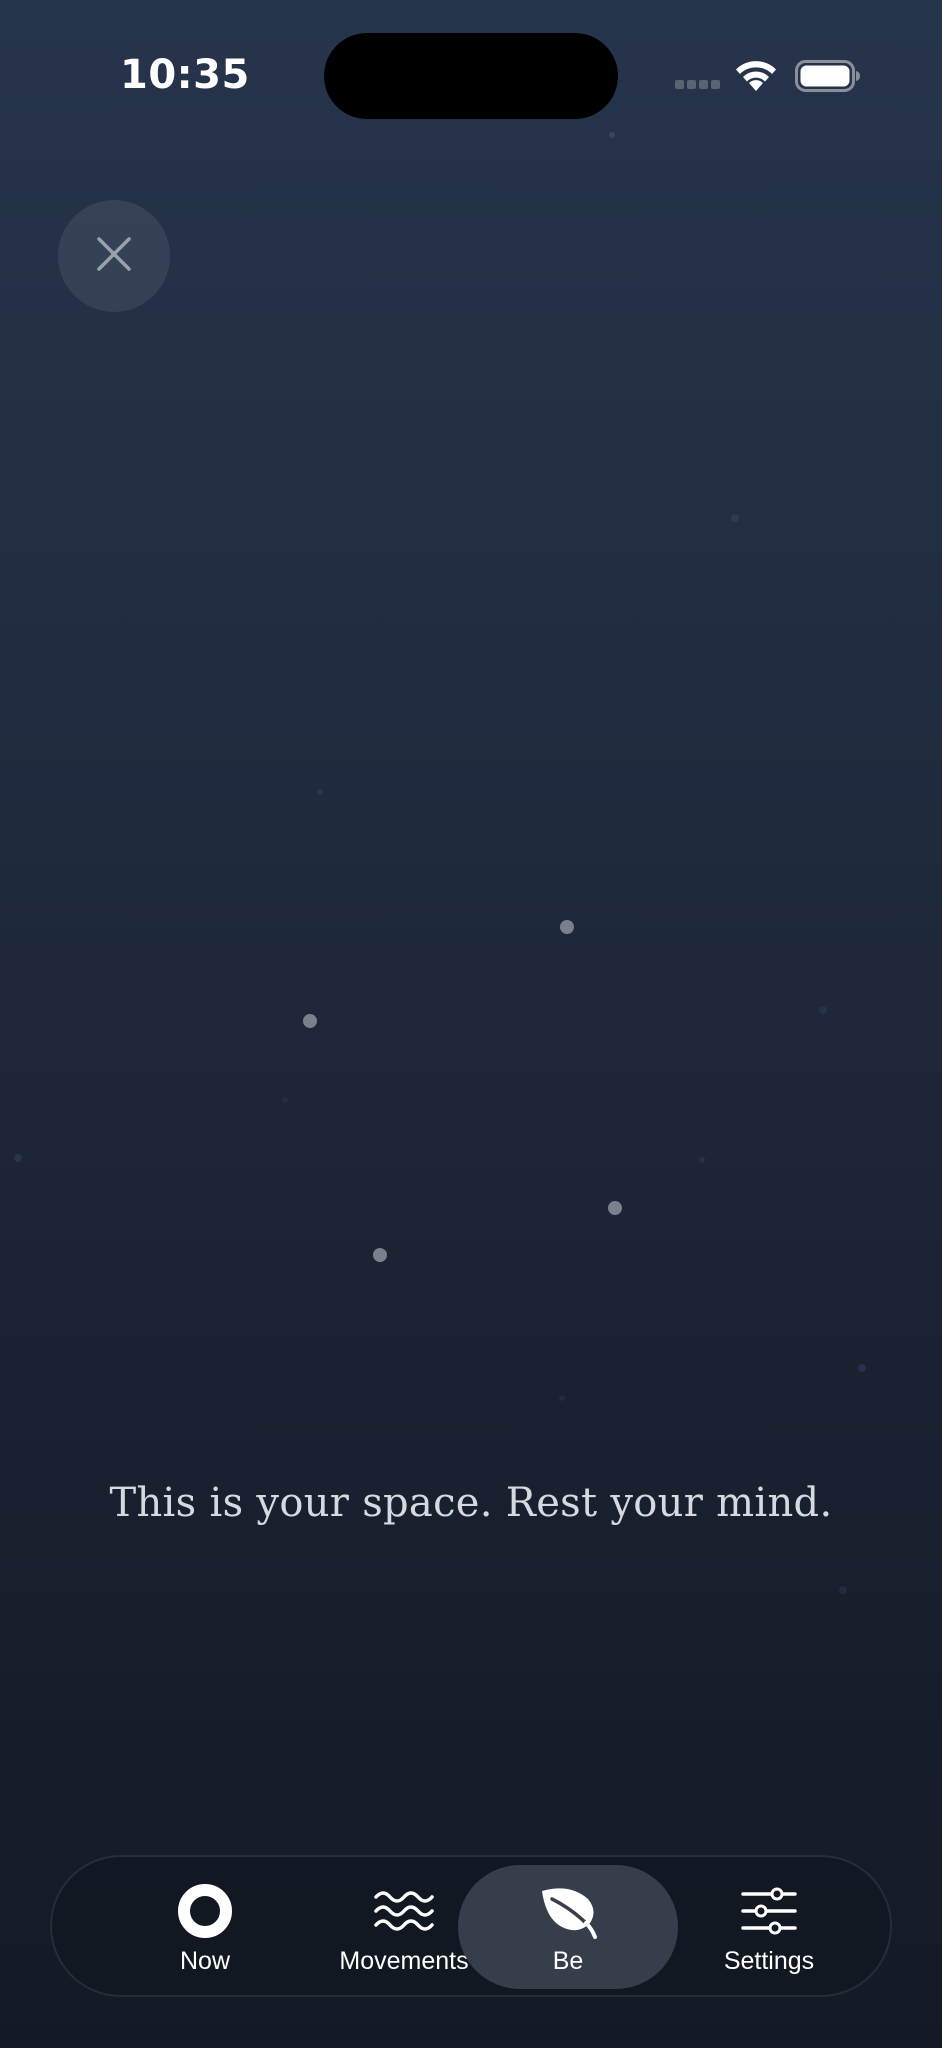  I want to click on status-time: 10:35, so click(185, 75).